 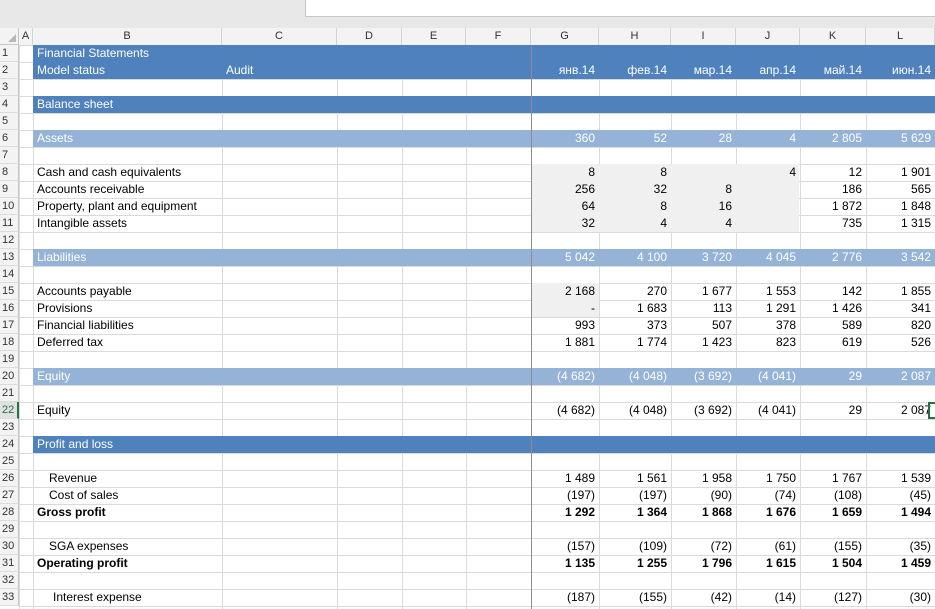 What do you see at coordinates (9, 87) in the screenshot?
I see `row-header-3: 3` at bounding box center [9, 87].